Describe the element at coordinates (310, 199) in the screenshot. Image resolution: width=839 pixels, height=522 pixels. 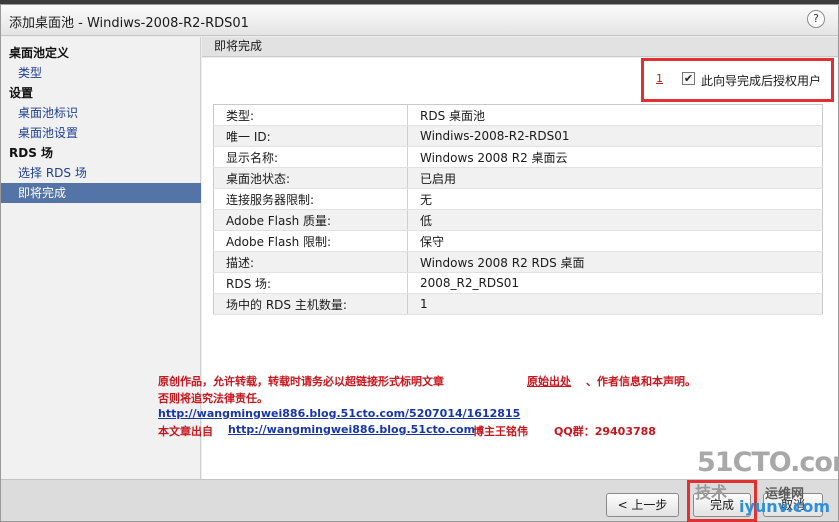
I see `summary-key: 连接服务器限制:` at that location.